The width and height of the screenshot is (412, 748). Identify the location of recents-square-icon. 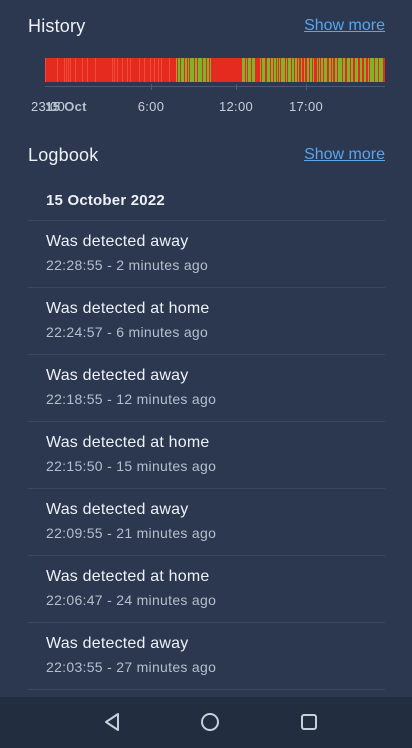
(309, 722).